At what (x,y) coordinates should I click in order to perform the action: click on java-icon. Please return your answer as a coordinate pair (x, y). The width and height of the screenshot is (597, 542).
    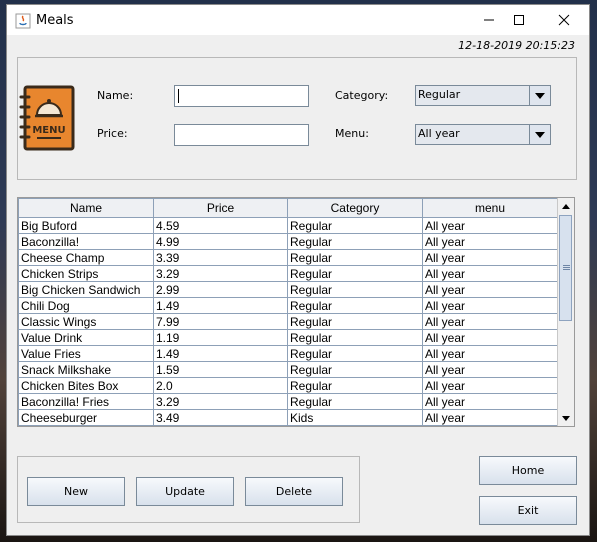
    Looking at the image, I should click on (23, 21).